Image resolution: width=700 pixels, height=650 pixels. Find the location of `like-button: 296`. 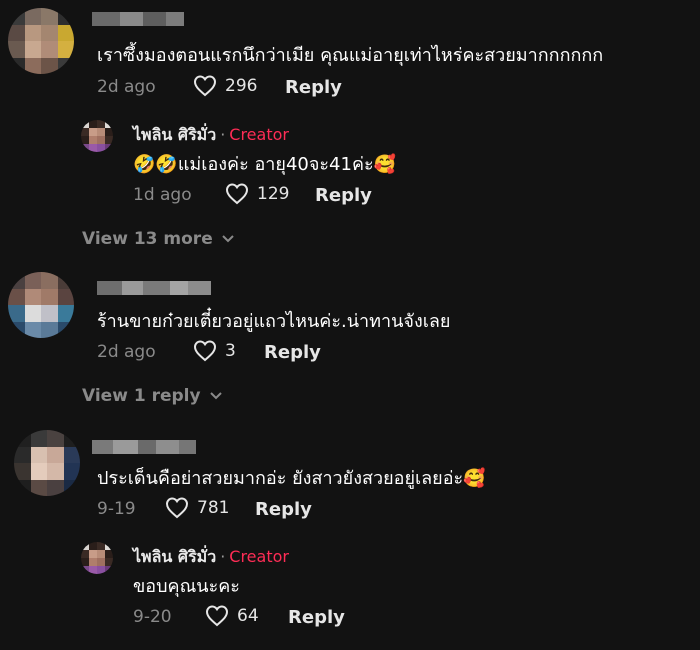

like-button: 296 is located at coordinates (225, 86).